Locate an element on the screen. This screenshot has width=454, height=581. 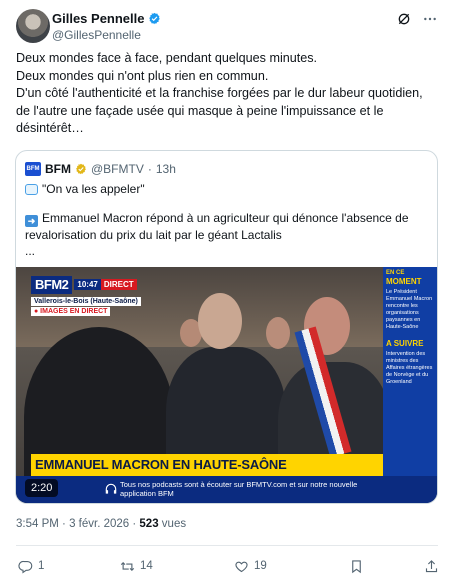
quoted-author-handle: @BFMTV is located at coordinates (117, 169).